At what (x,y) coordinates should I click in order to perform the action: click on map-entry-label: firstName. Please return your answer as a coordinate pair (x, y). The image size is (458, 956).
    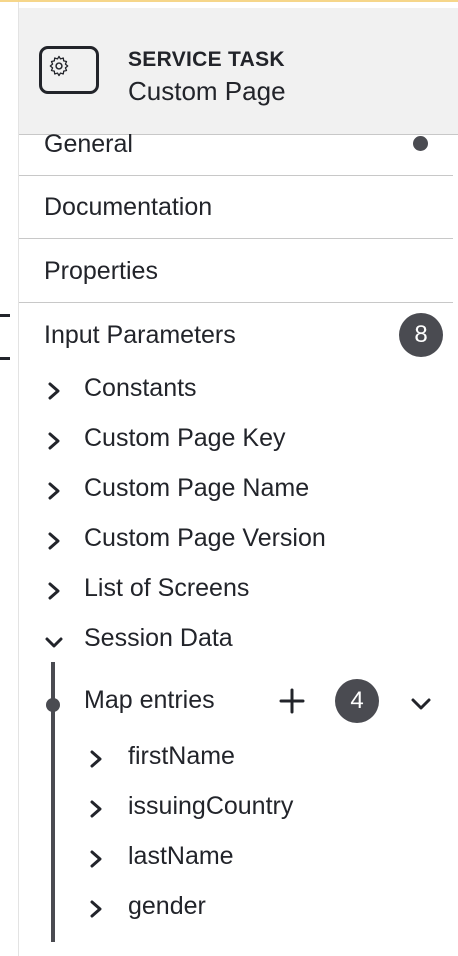
    Looking at the image, I should click on (181, 756).